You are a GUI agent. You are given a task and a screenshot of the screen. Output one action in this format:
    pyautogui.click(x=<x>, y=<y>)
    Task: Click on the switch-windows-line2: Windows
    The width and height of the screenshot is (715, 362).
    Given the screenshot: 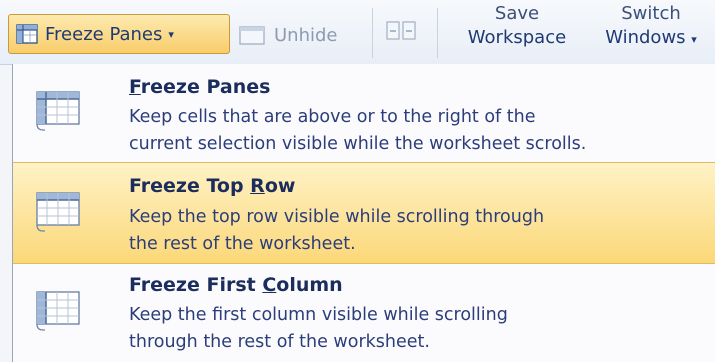 What is the action you would take?
    pyautogui.click(x=645, y=37)
    